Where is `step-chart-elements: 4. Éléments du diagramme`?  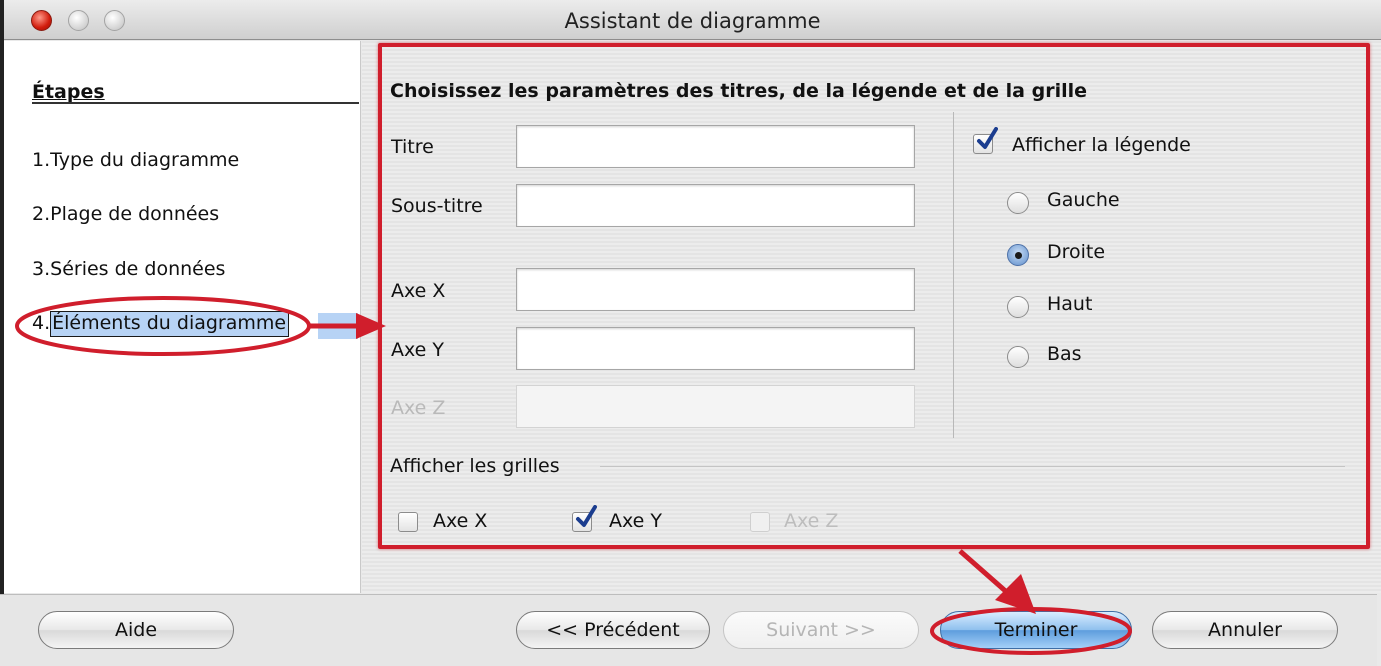
step-chart-elements: 4. Éléments du diagramme is located at coordinates (161, 324).